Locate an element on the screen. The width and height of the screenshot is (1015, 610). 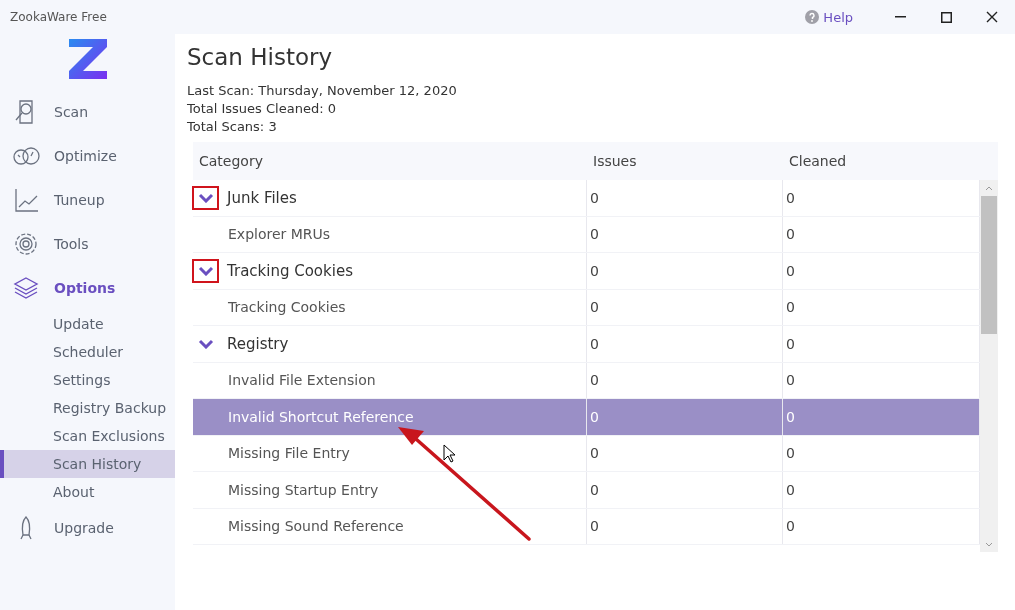
page-title: Scan History is located at coordinates (260, 57).